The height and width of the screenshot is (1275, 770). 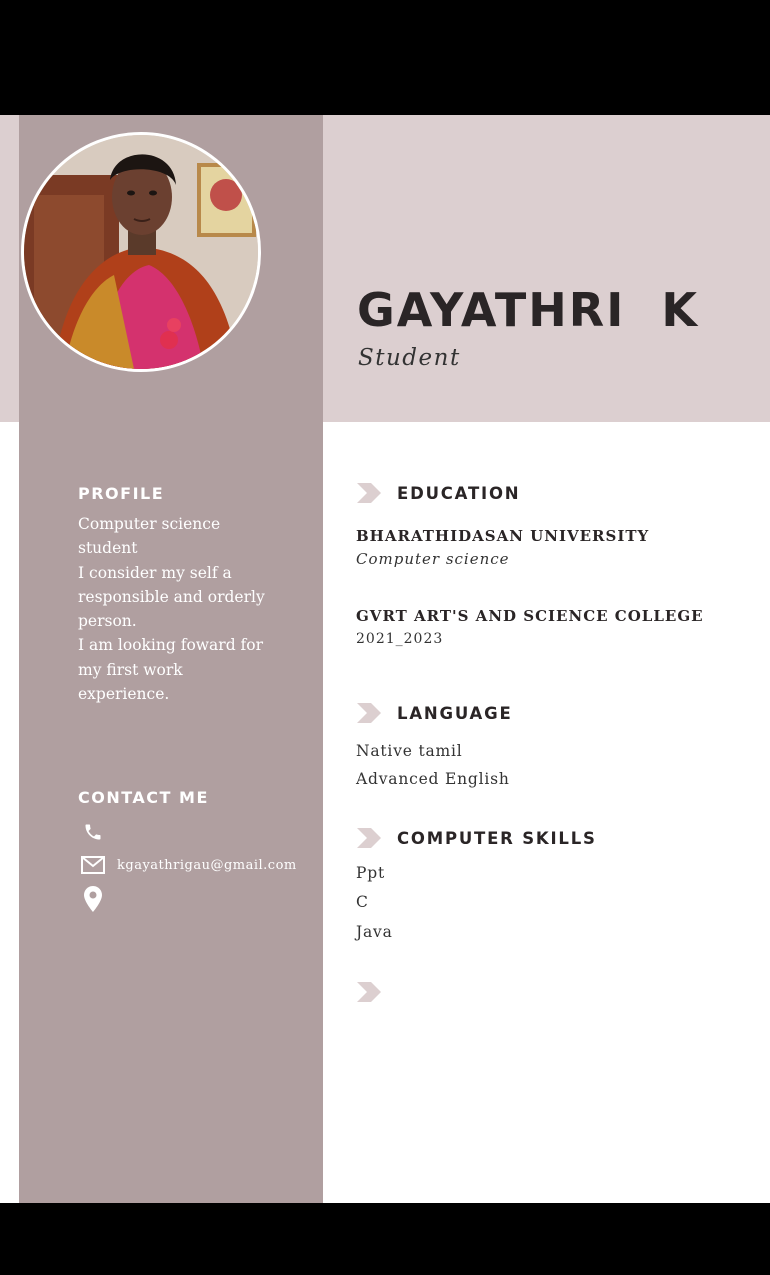 I want to click on contact-location, so click(x=93, y=899).